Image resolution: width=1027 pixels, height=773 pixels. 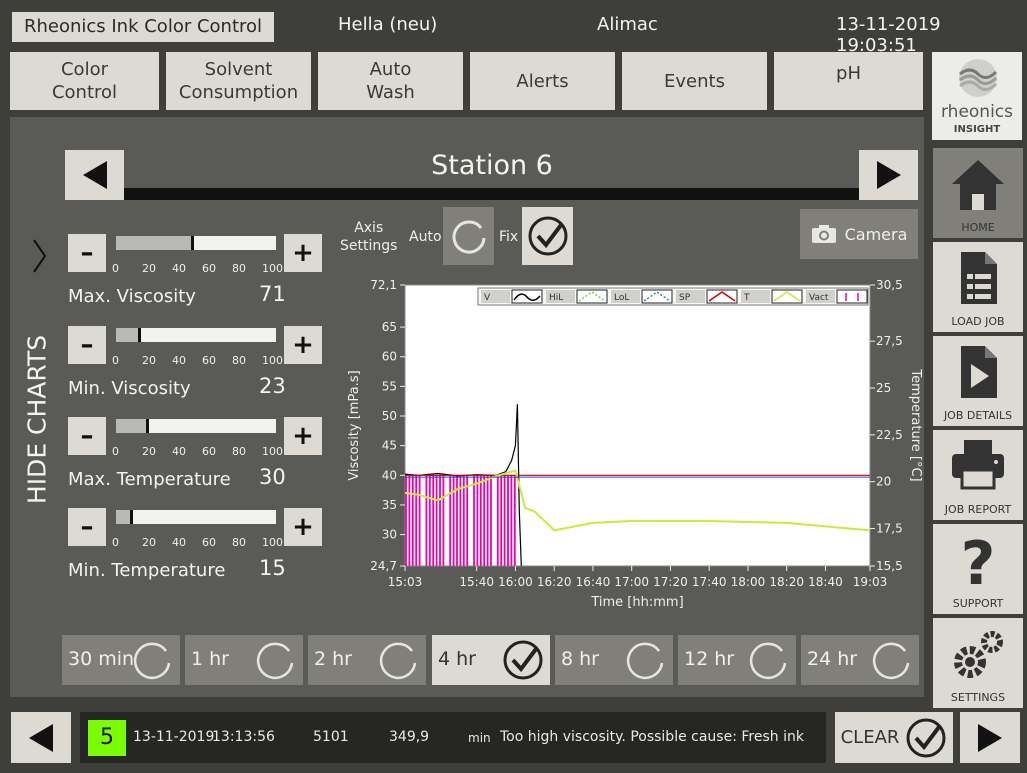 What do you see at coordinates (978, 321) in the screenshot?
I see `sidebar-item-label: LOAD JOB` at bounding box center [978, 321].